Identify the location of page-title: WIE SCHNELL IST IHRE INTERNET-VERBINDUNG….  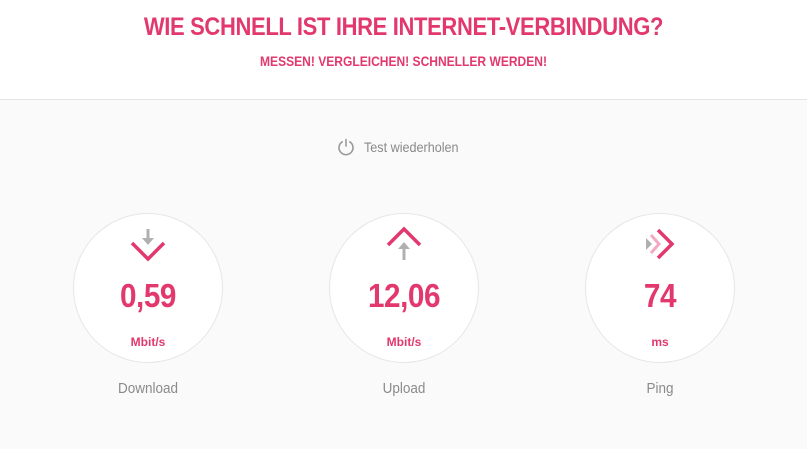
(403, 27).